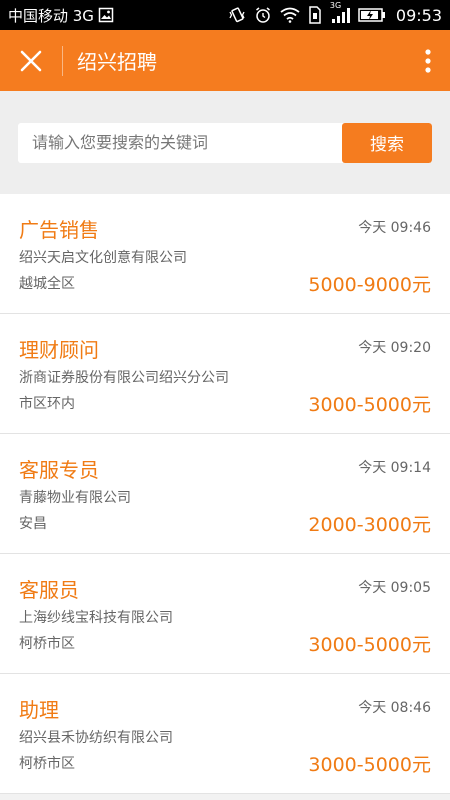  Describe the element at coordinates (106, 15) in the screenshot. I see `image-notification-icon` at that location.